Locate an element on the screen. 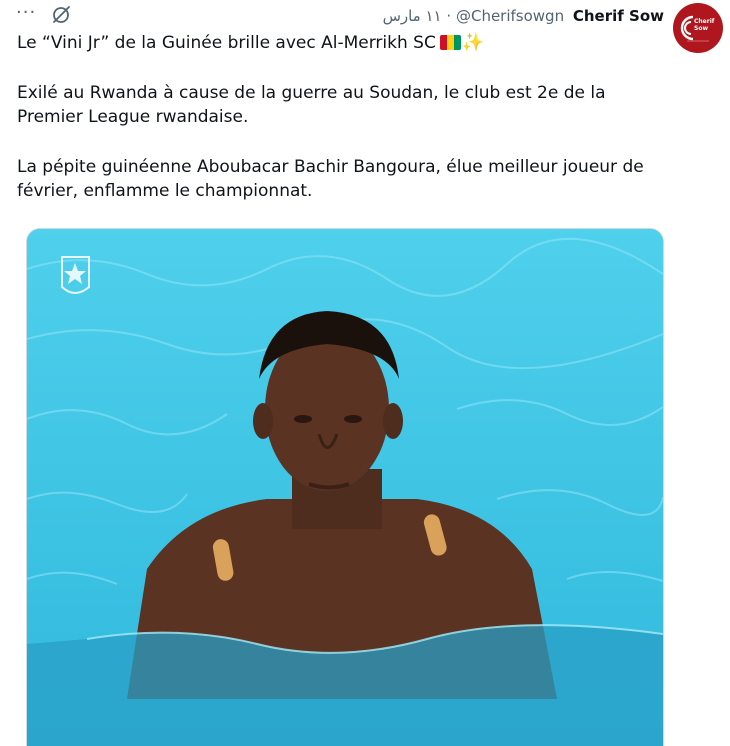 Image resolution: width=730 pixels, height=746 pixels. avatar-line2: Sow is located at coordinates (701, 28).